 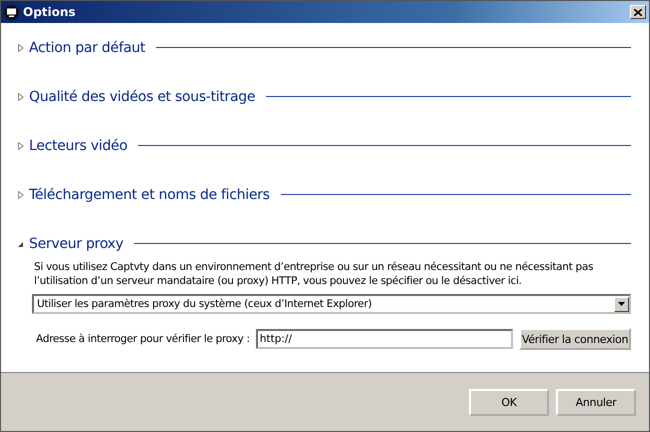 What do you see at coordinates (314, 274) in the screenshot?
I see `proxy-description: Si vous utilisez Captvty dans un environnement d’entreprise ou sur un réseau nécessitant ou ne nécessitant pas l’utilisation d’un serveur mandataire (ou proxy) HTTP, vous pouvez le spécifier ou le désactiver ici.` at bounding box center [314, 274].